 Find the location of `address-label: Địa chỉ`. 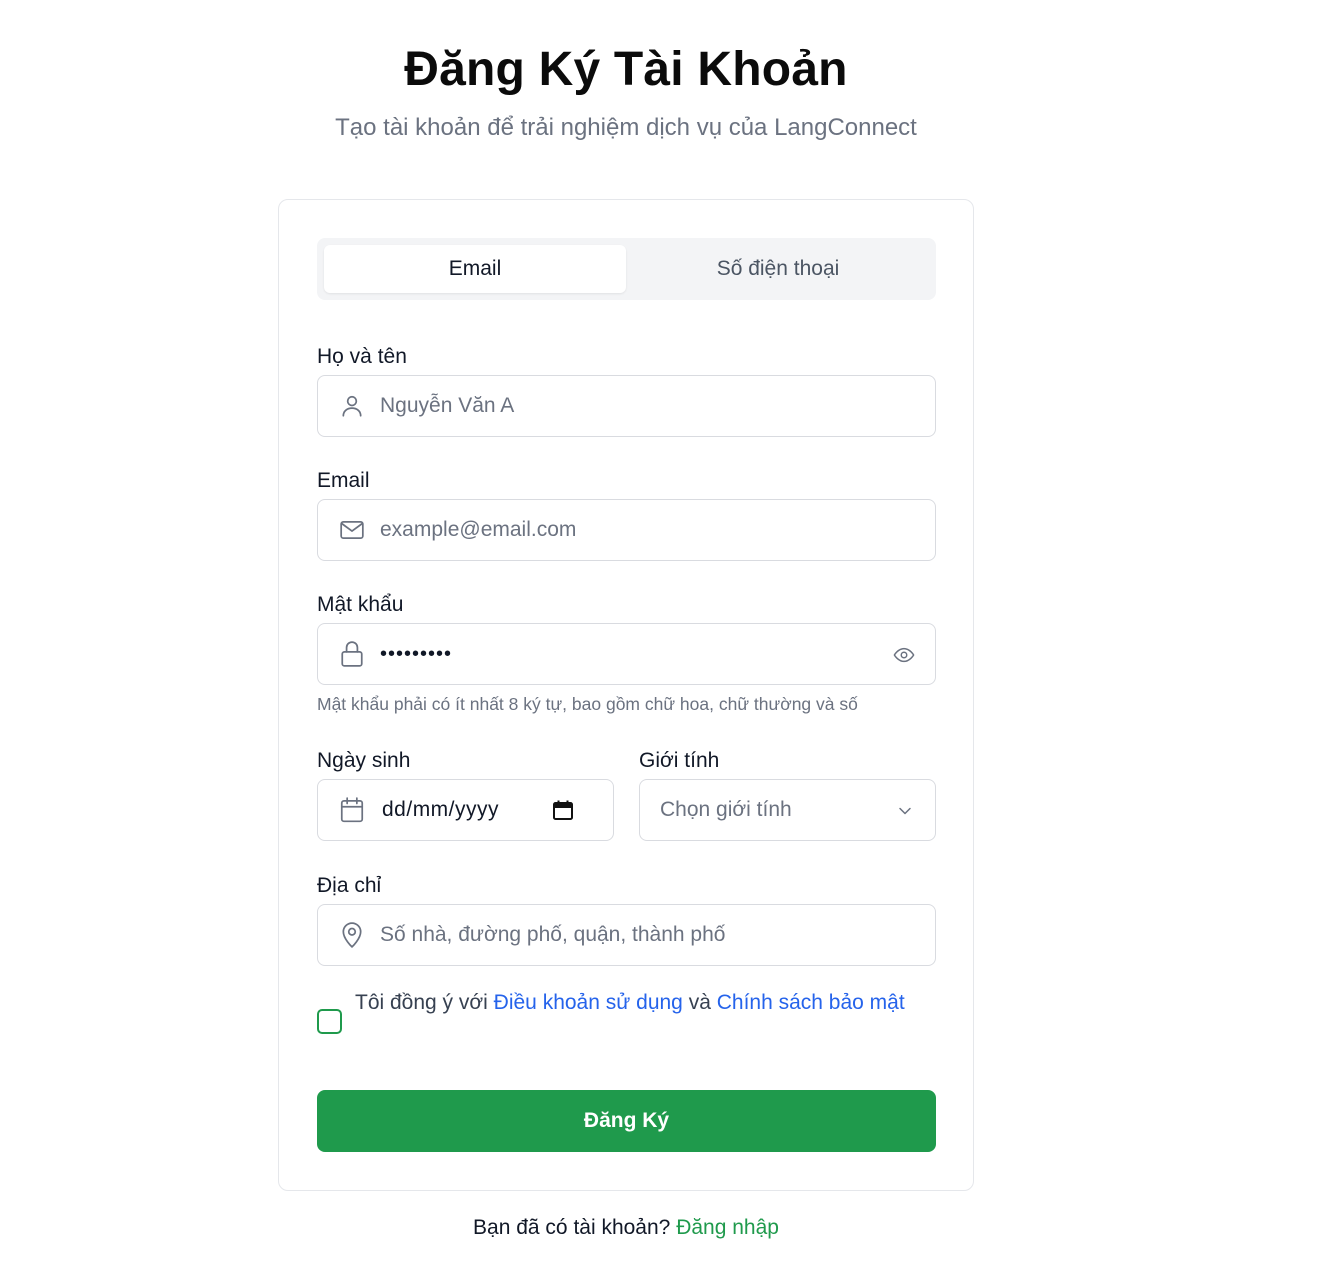

address-label: Địa chỉ is located at coordinates (349, 885).